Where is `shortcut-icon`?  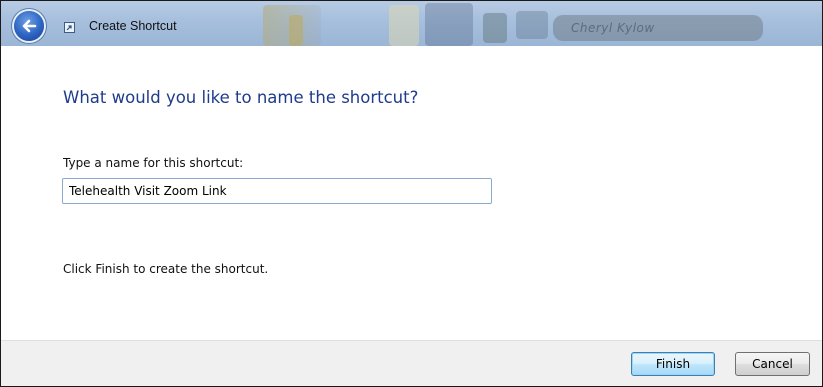
shortcut-icon is located at coordinates (69, 27).